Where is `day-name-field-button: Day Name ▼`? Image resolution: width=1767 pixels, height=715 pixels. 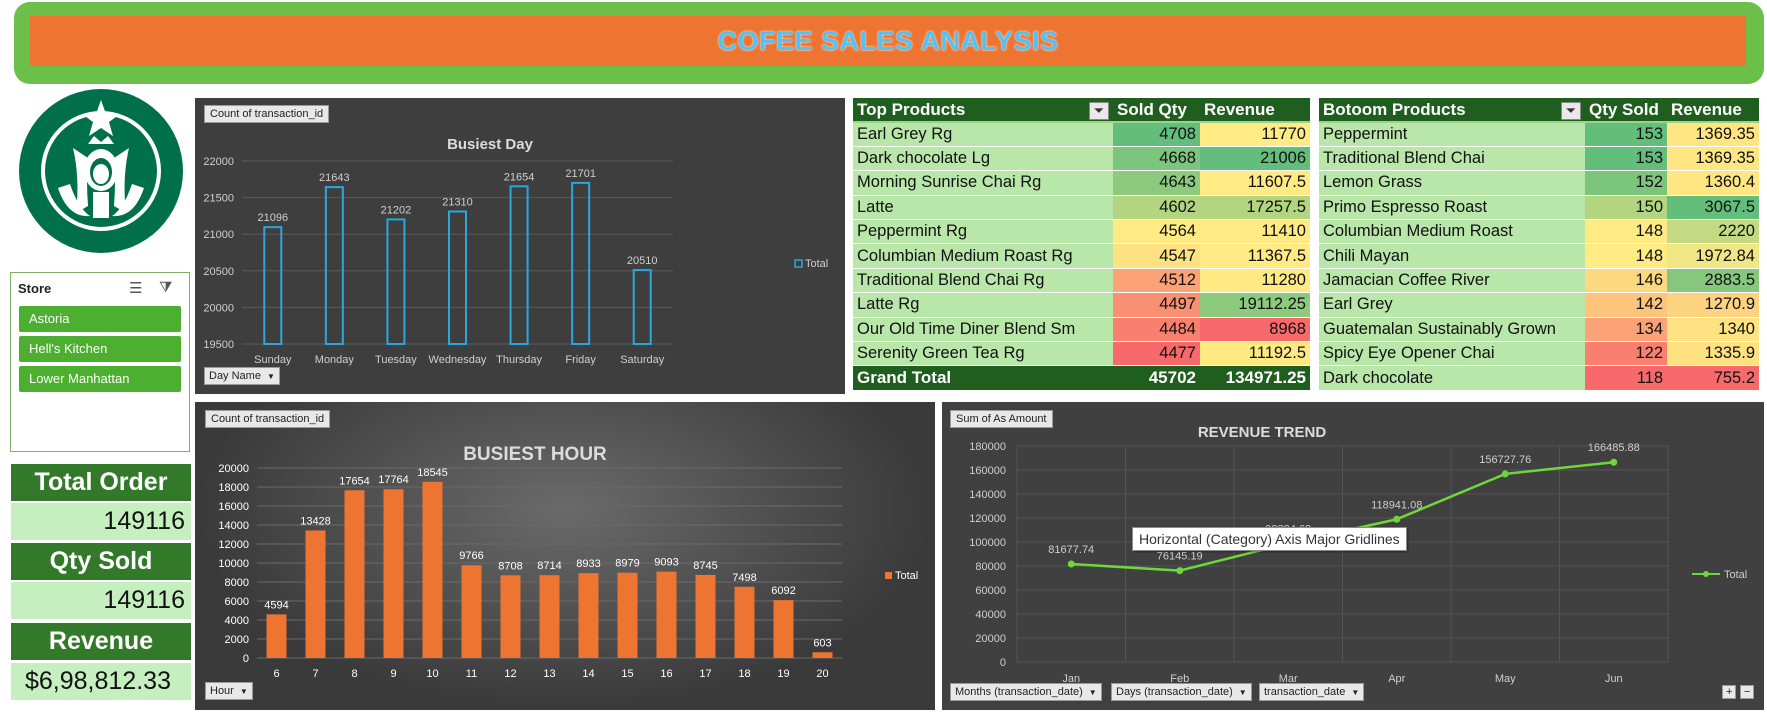
day-name-field-button: Day Name ▼ is located at coordinates (242, 376).